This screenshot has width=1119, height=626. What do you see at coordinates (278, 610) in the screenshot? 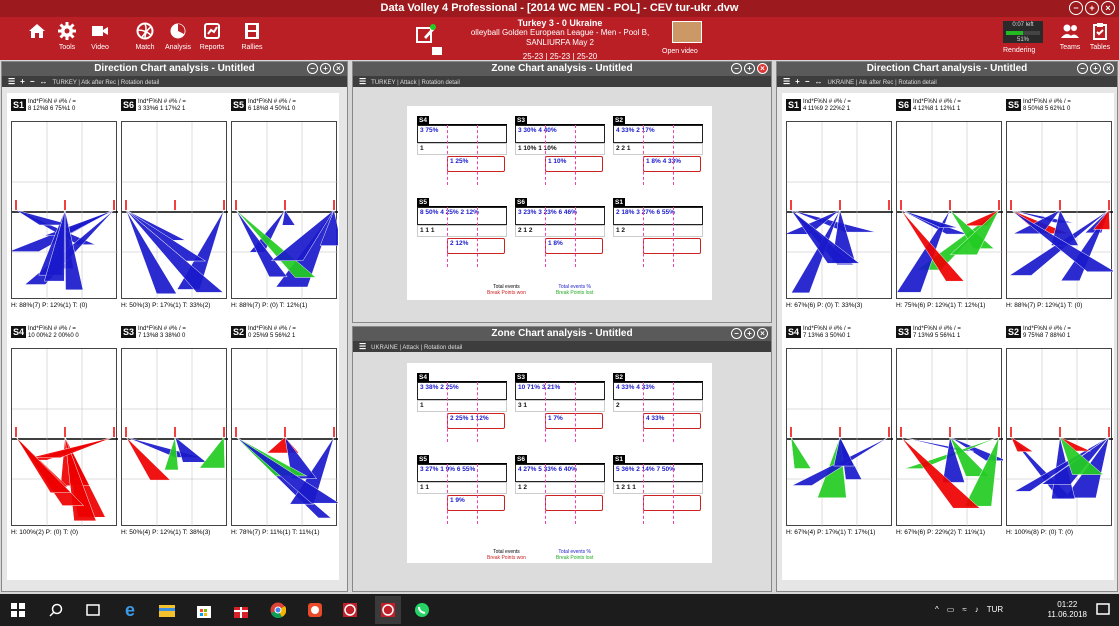
I see `chrome-icon` at bounding box center [278, 610].